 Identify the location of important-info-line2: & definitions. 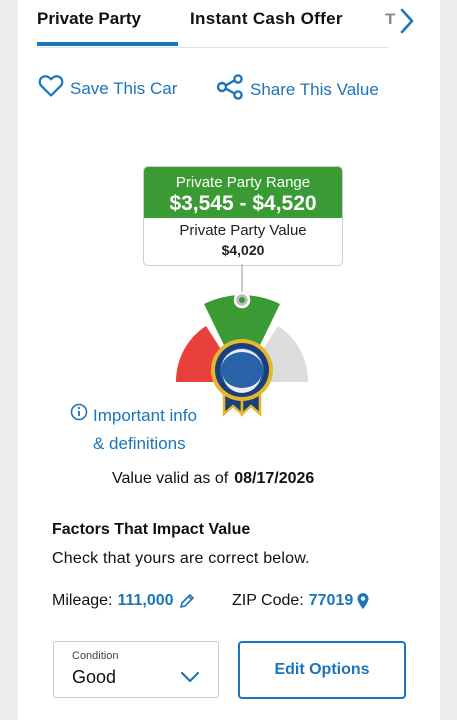
(139, 443).